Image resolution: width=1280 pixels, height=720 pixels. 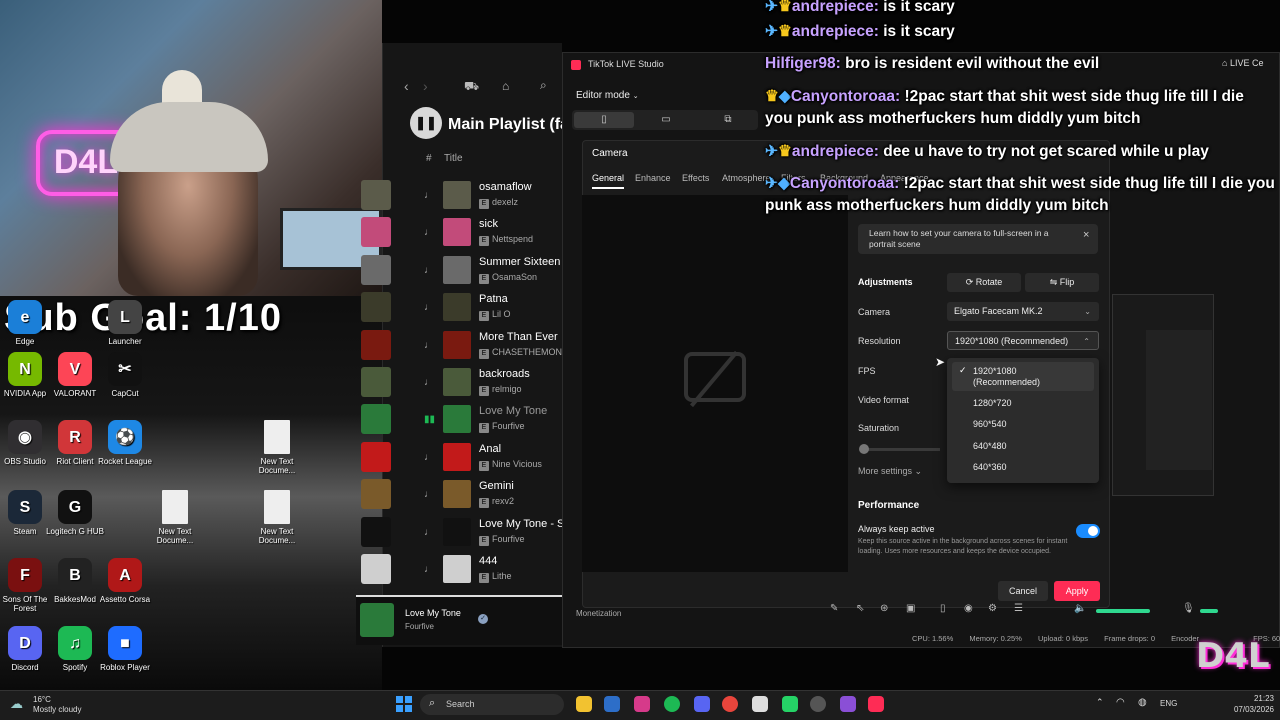 What do you see at coordinates (990, 467) in the screenshot?
I see `resolution-option: 640*360` at bounding box center [990, 467].